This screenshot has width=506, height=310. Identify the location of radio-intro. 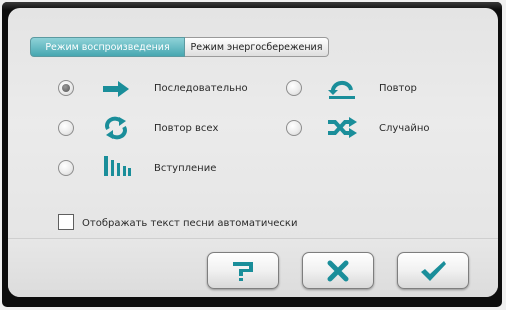
(66, 168).